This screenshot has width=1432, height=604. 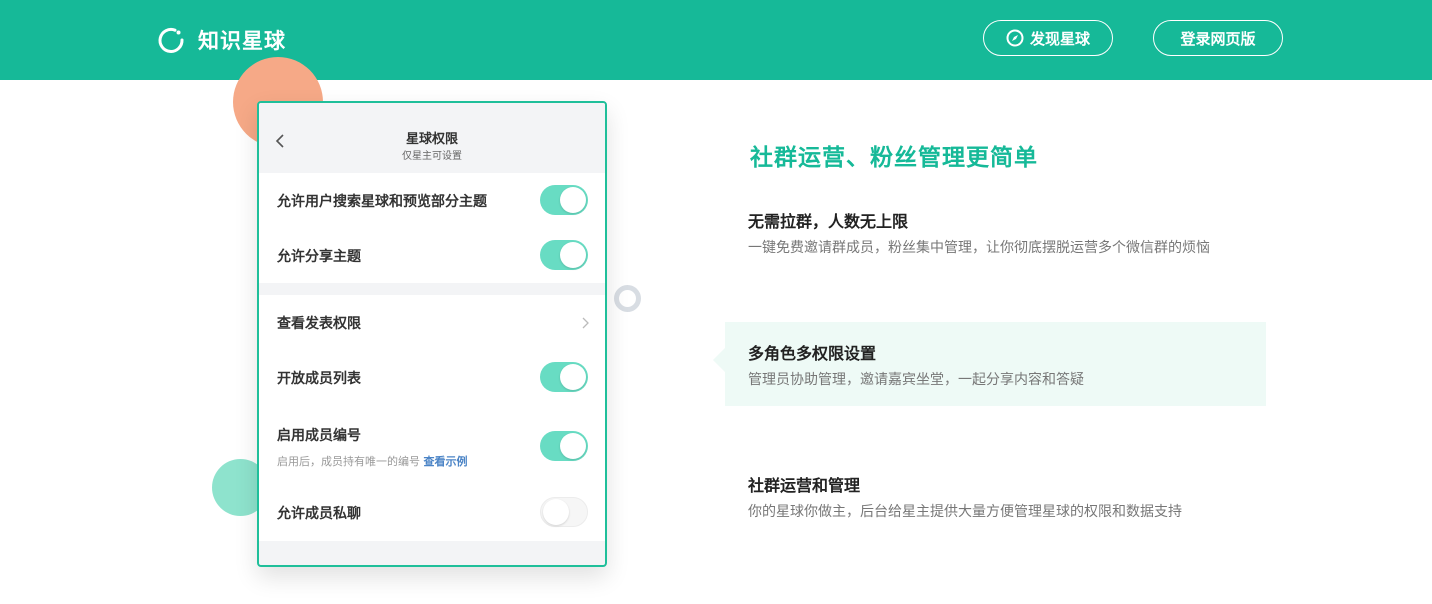 What do you see at coordinates (432, 322) in the screenshot?
I see `setting-row-post-permission: 查看发表权限` at bounding box center [432, 322].